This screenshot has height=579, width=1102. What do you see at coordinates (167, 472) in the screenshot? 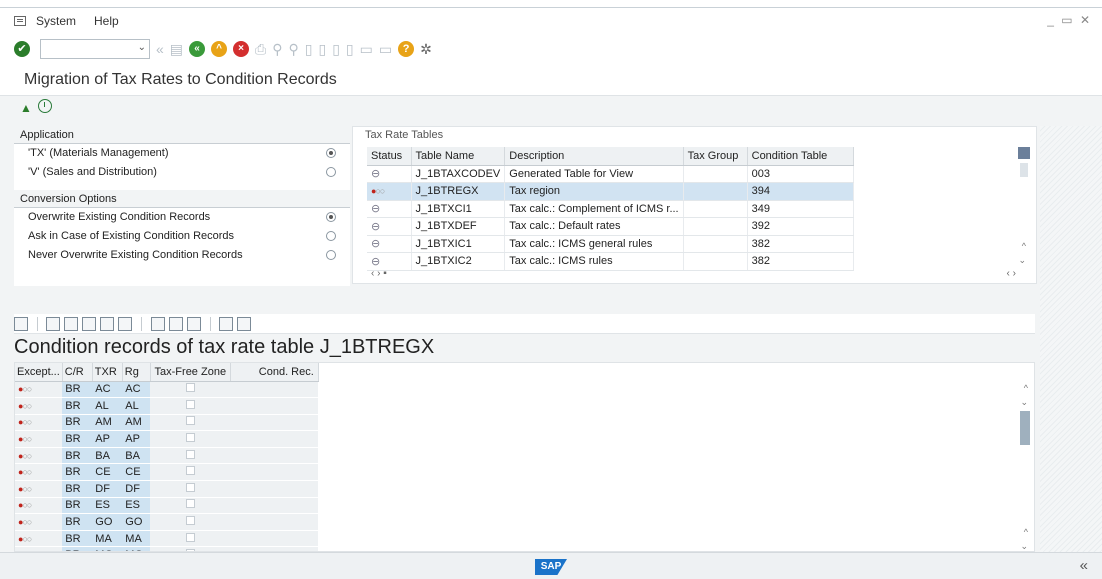
I see `table-row: ●○○ BR CE CE` at bounding box center [167, 472].